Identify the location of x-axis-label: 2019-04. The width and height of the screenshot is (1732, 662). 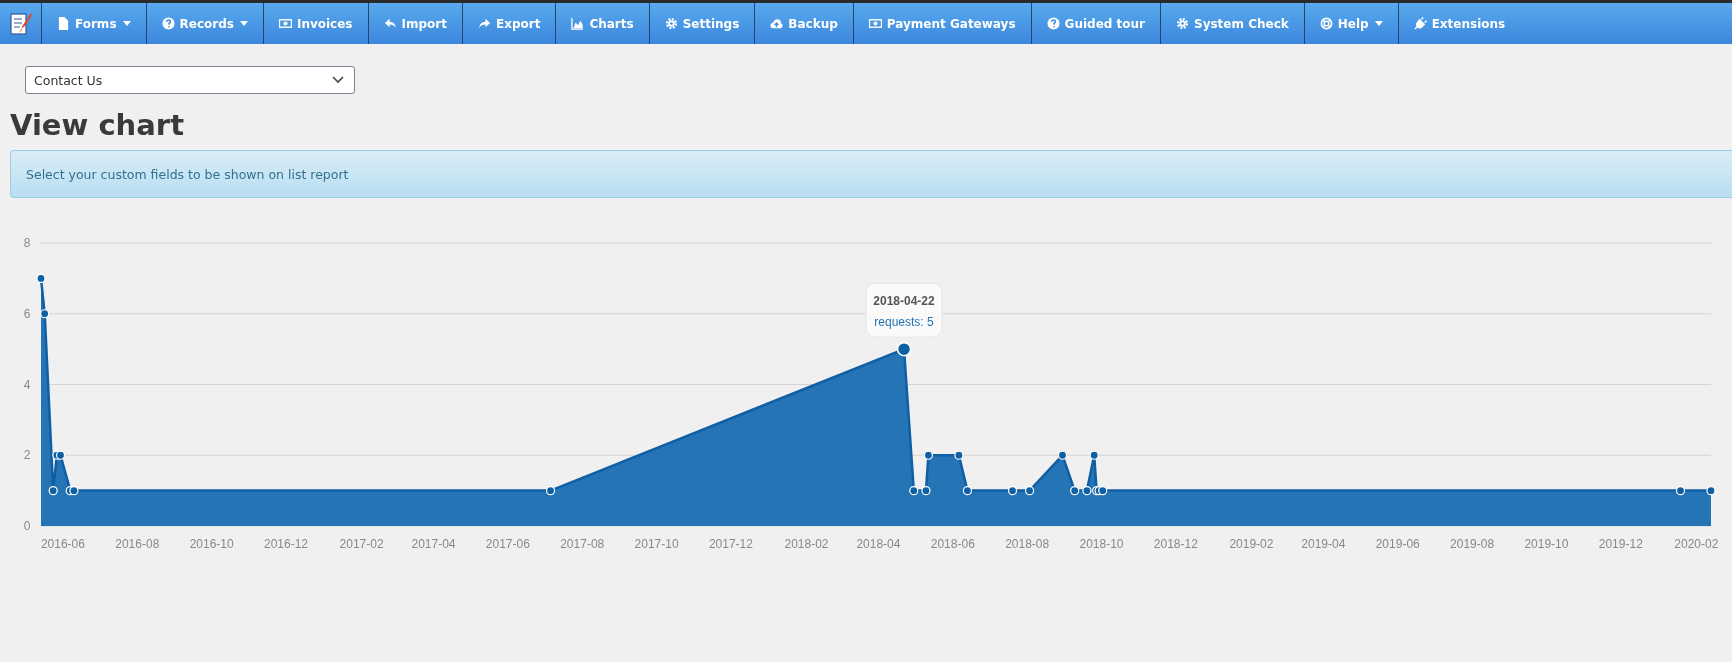
(1323, 544).